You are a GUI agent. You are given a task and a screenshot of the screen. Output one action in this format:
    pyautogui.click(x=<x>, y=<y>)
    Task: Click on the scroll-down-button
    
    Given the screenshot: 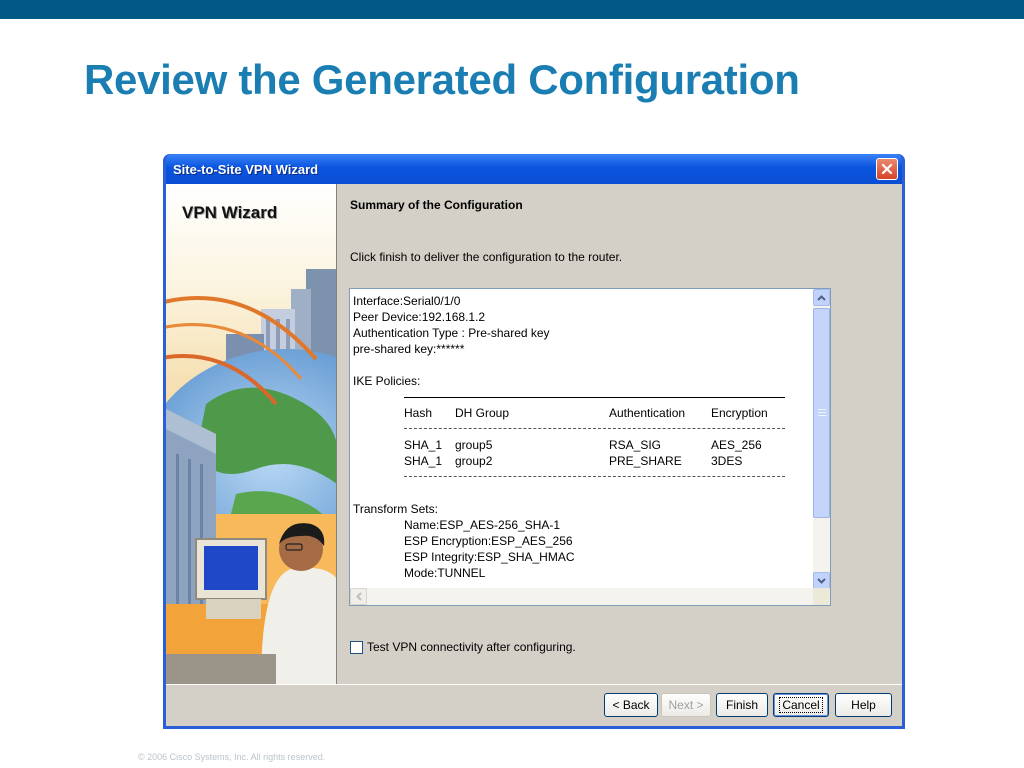 What is the action you would take?
    pyautogui.click(x=821, y=580)
    